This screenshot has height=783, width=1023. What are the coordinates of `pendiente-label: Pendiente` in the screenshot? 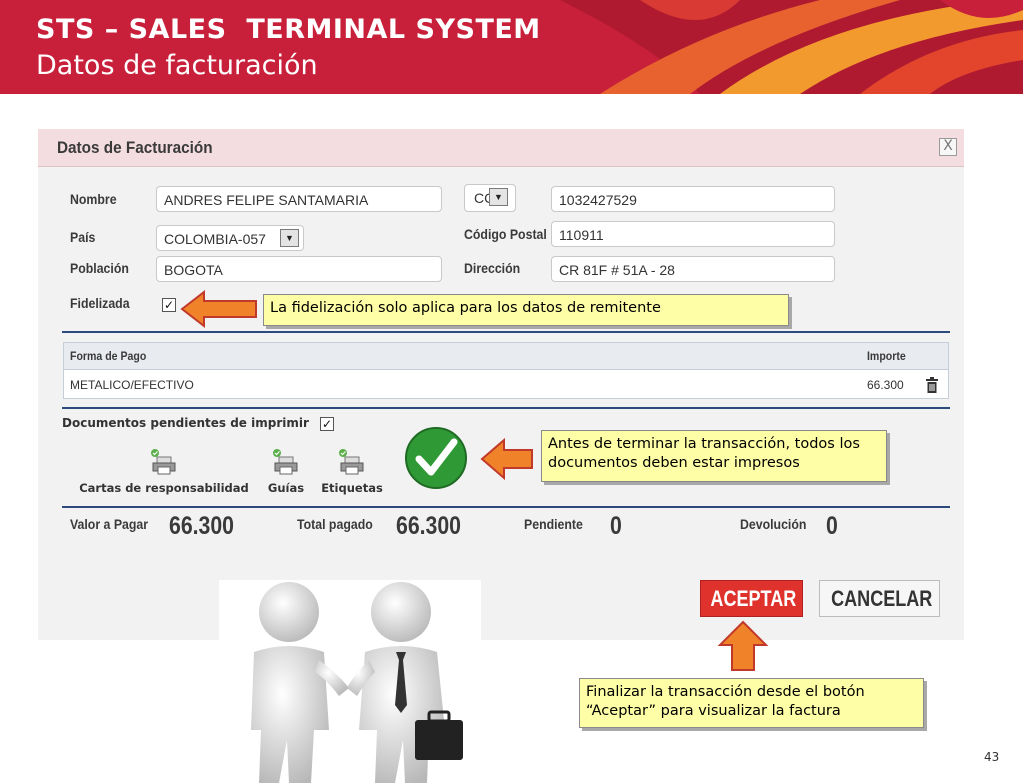 It's located at (553, 524).